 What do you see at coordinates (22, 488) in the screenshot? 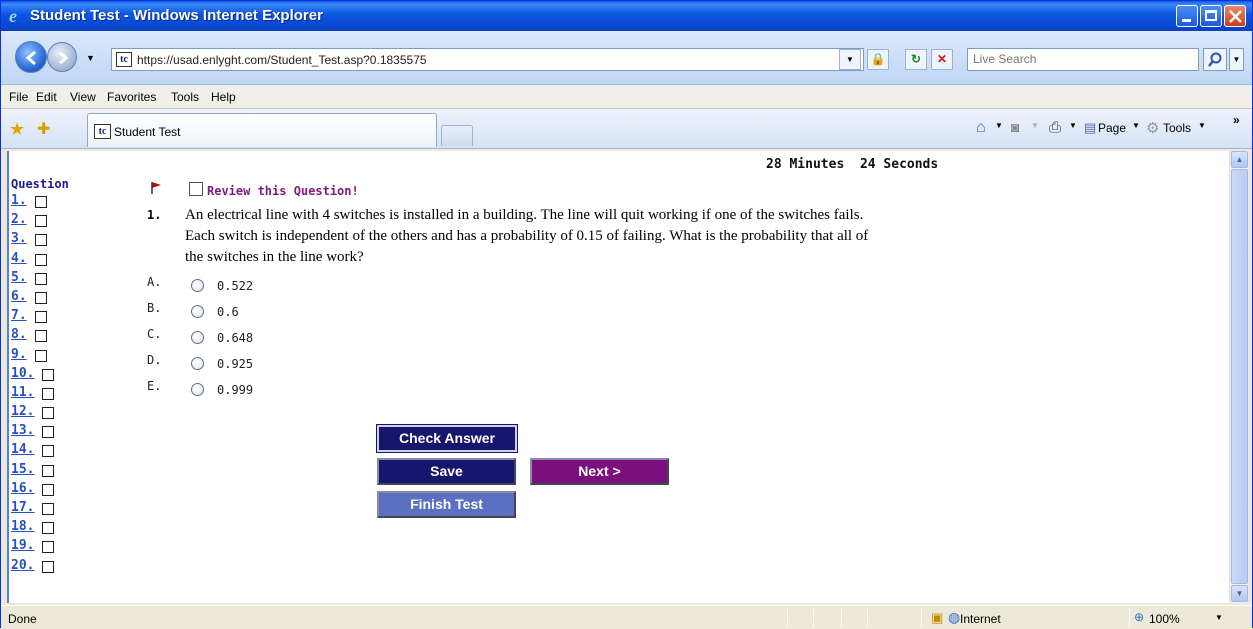
I see `question-link: 16.` at bounding box center [22, 488].